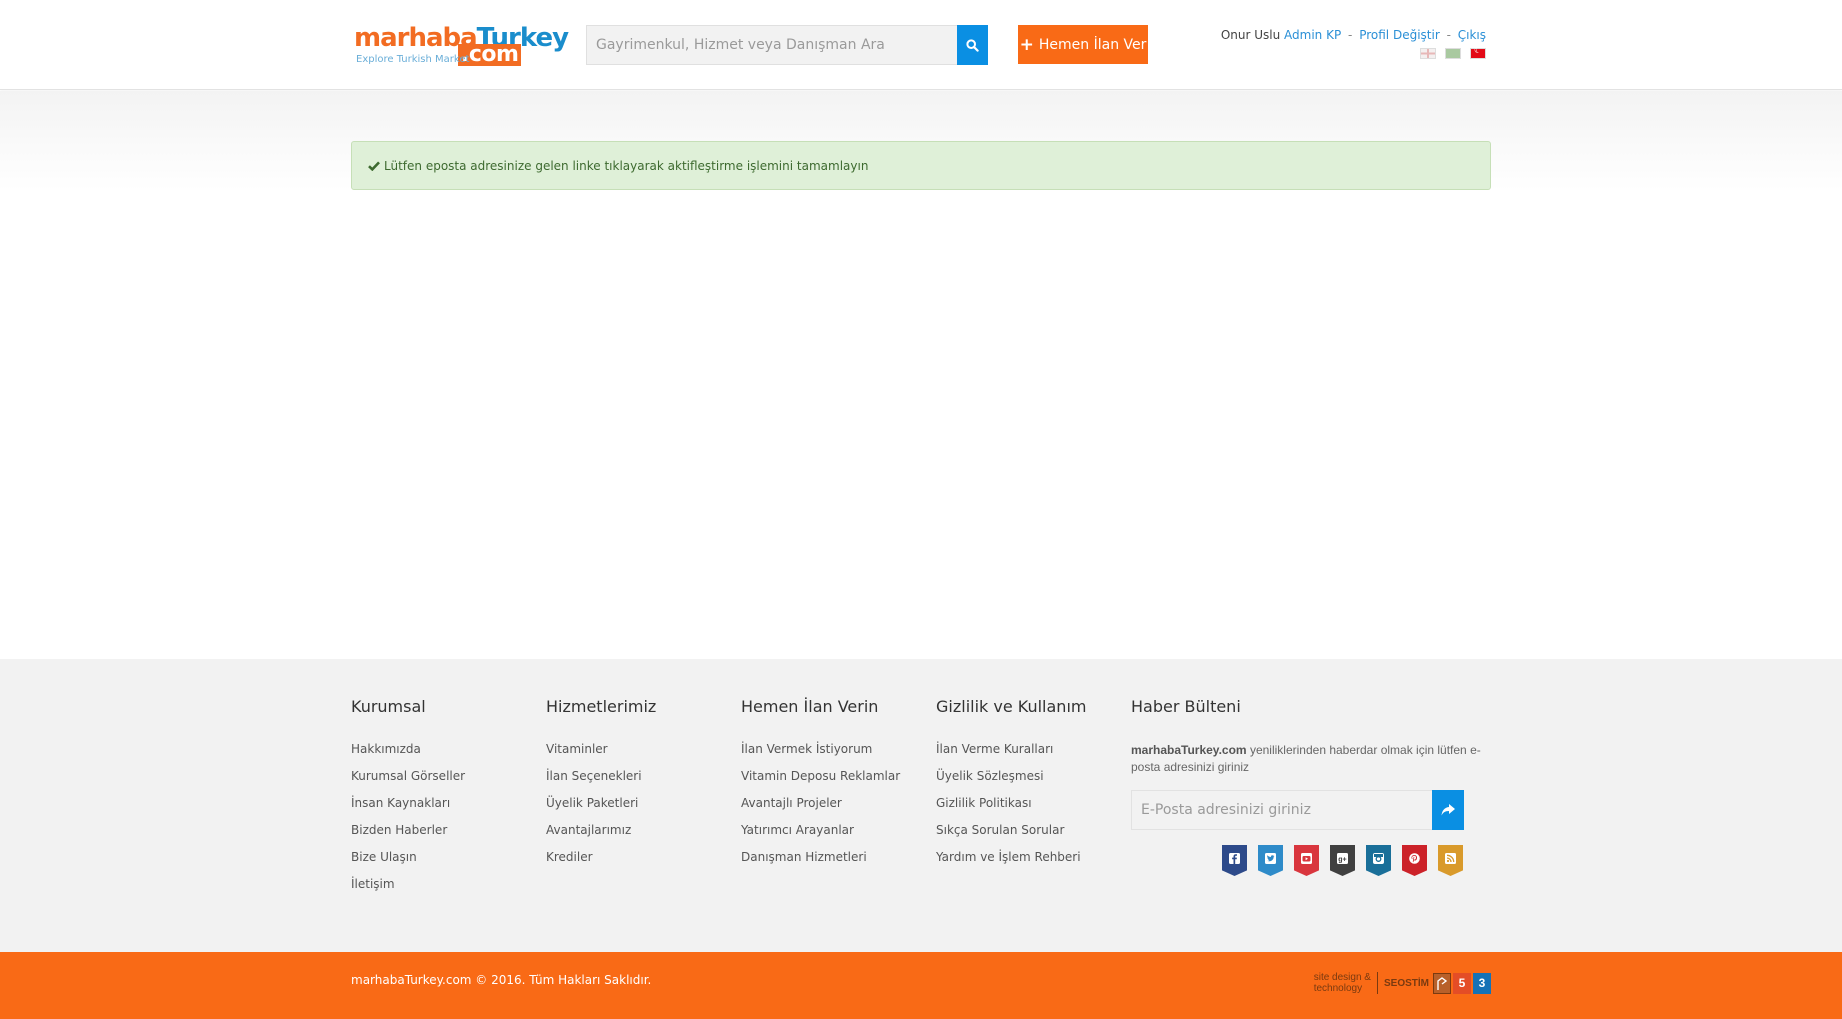 This screenshot has height=1019, width=1842. What do you see at coordinates (1378, 860) in the screenshot?
I see `instagram-icon` at bounding box center [1378, 860].